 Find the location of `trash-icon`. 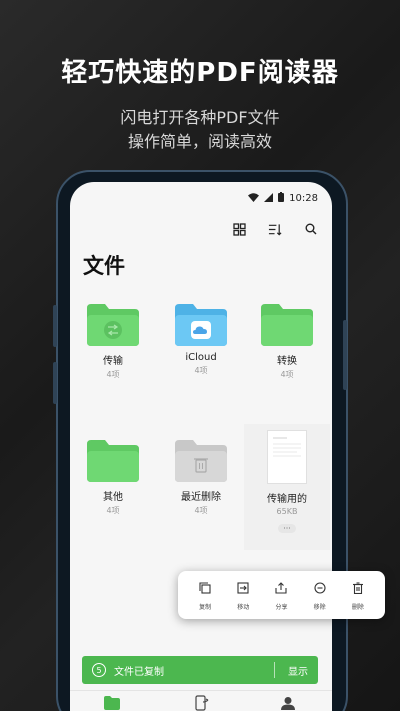

trash-icon is located at coordinates (358, 588).